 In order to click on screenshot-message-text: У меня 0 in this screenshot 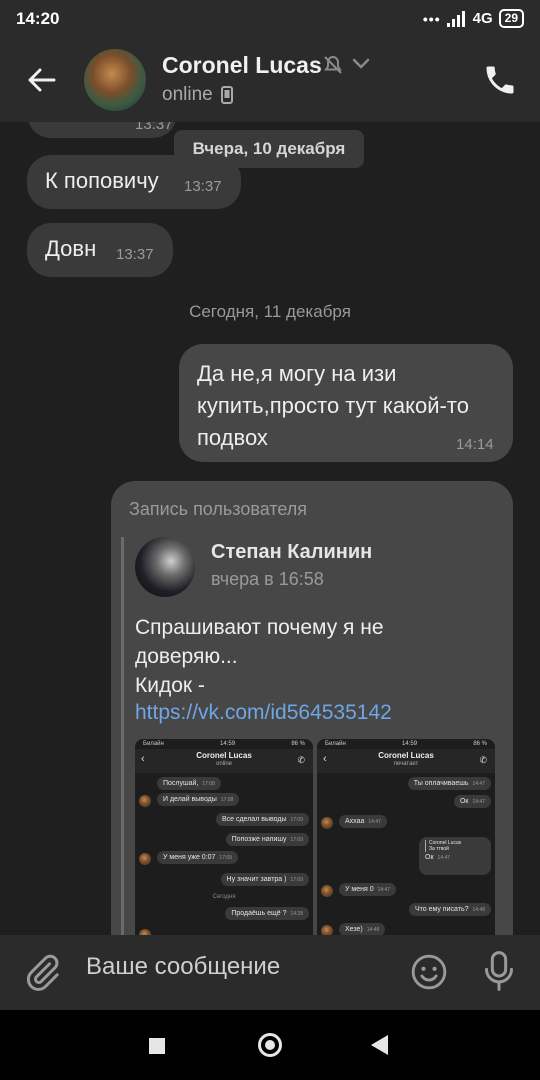, I will do `click(359, 889)`.